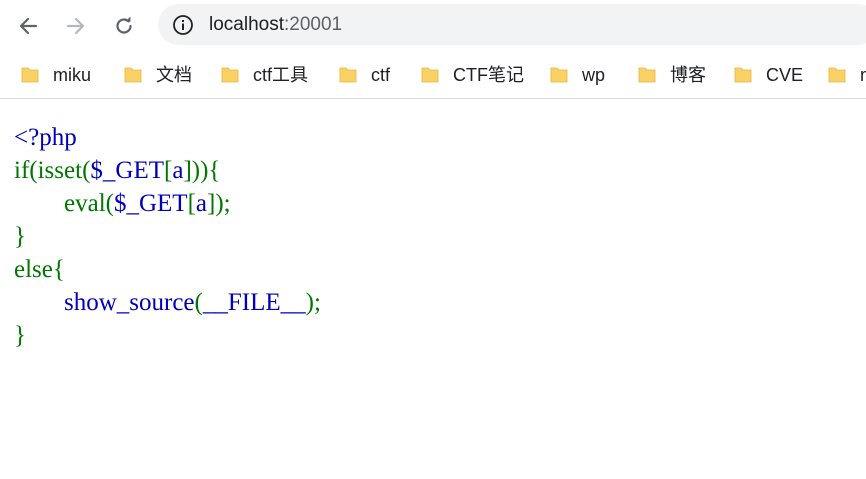  Describe the element at coordinates (60, 170) in the screenshot. I see `code-keyword-token: isset` at that location.